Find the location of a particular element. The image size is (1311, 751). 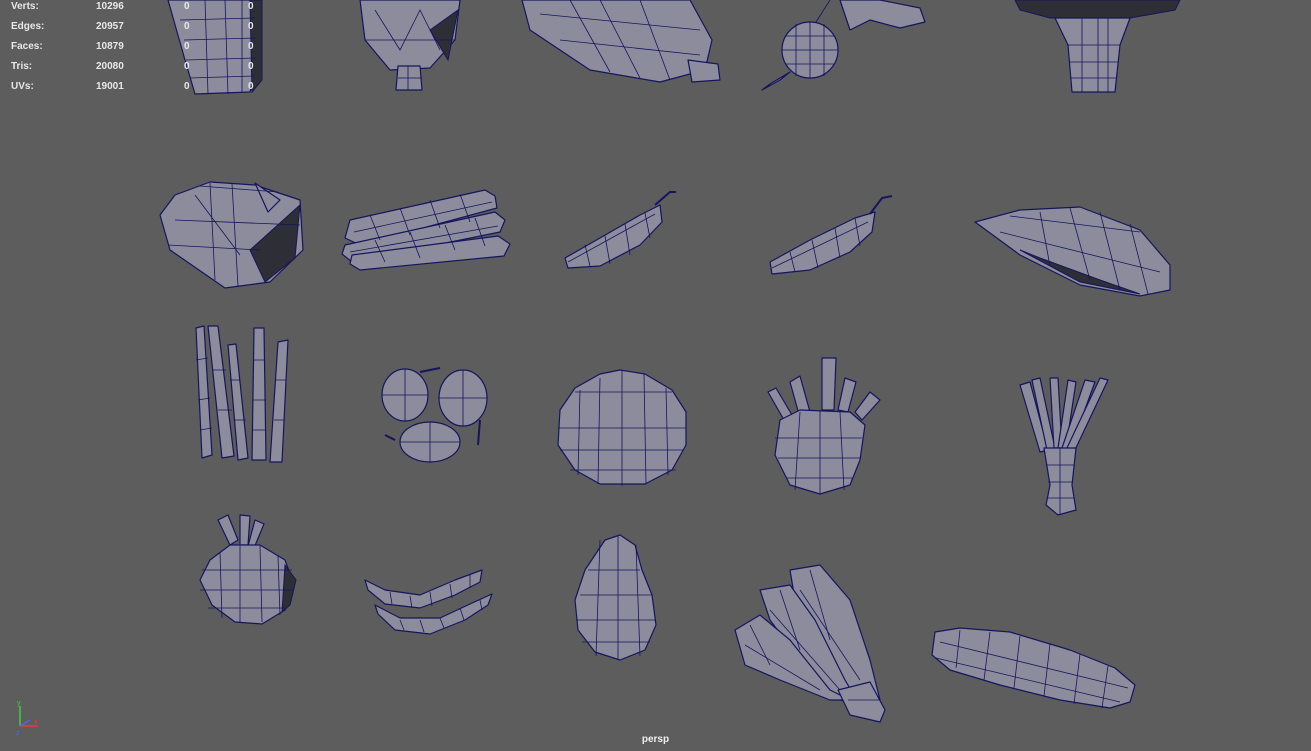

hud-row-uvs: UVs: 19001 0 0 is located at coordinates (135, 90).